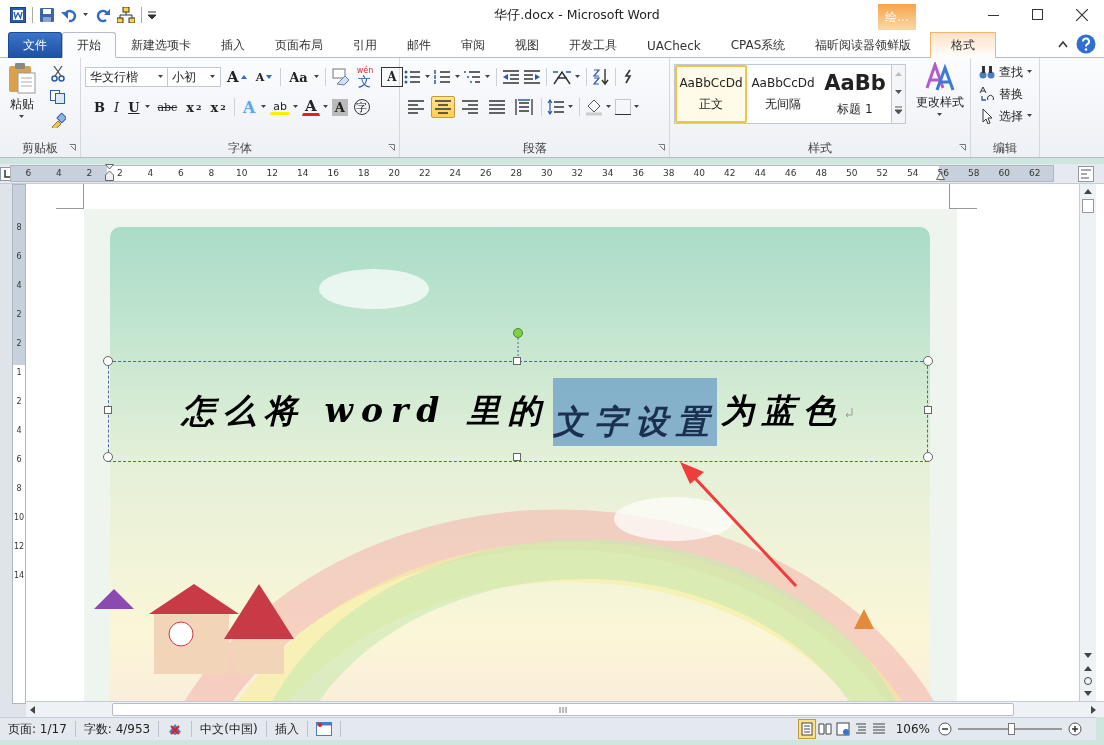 This screenshot has width=1104, height=745. I want to click on ribbon-tab: 新建选项卡, so click(161, 45).